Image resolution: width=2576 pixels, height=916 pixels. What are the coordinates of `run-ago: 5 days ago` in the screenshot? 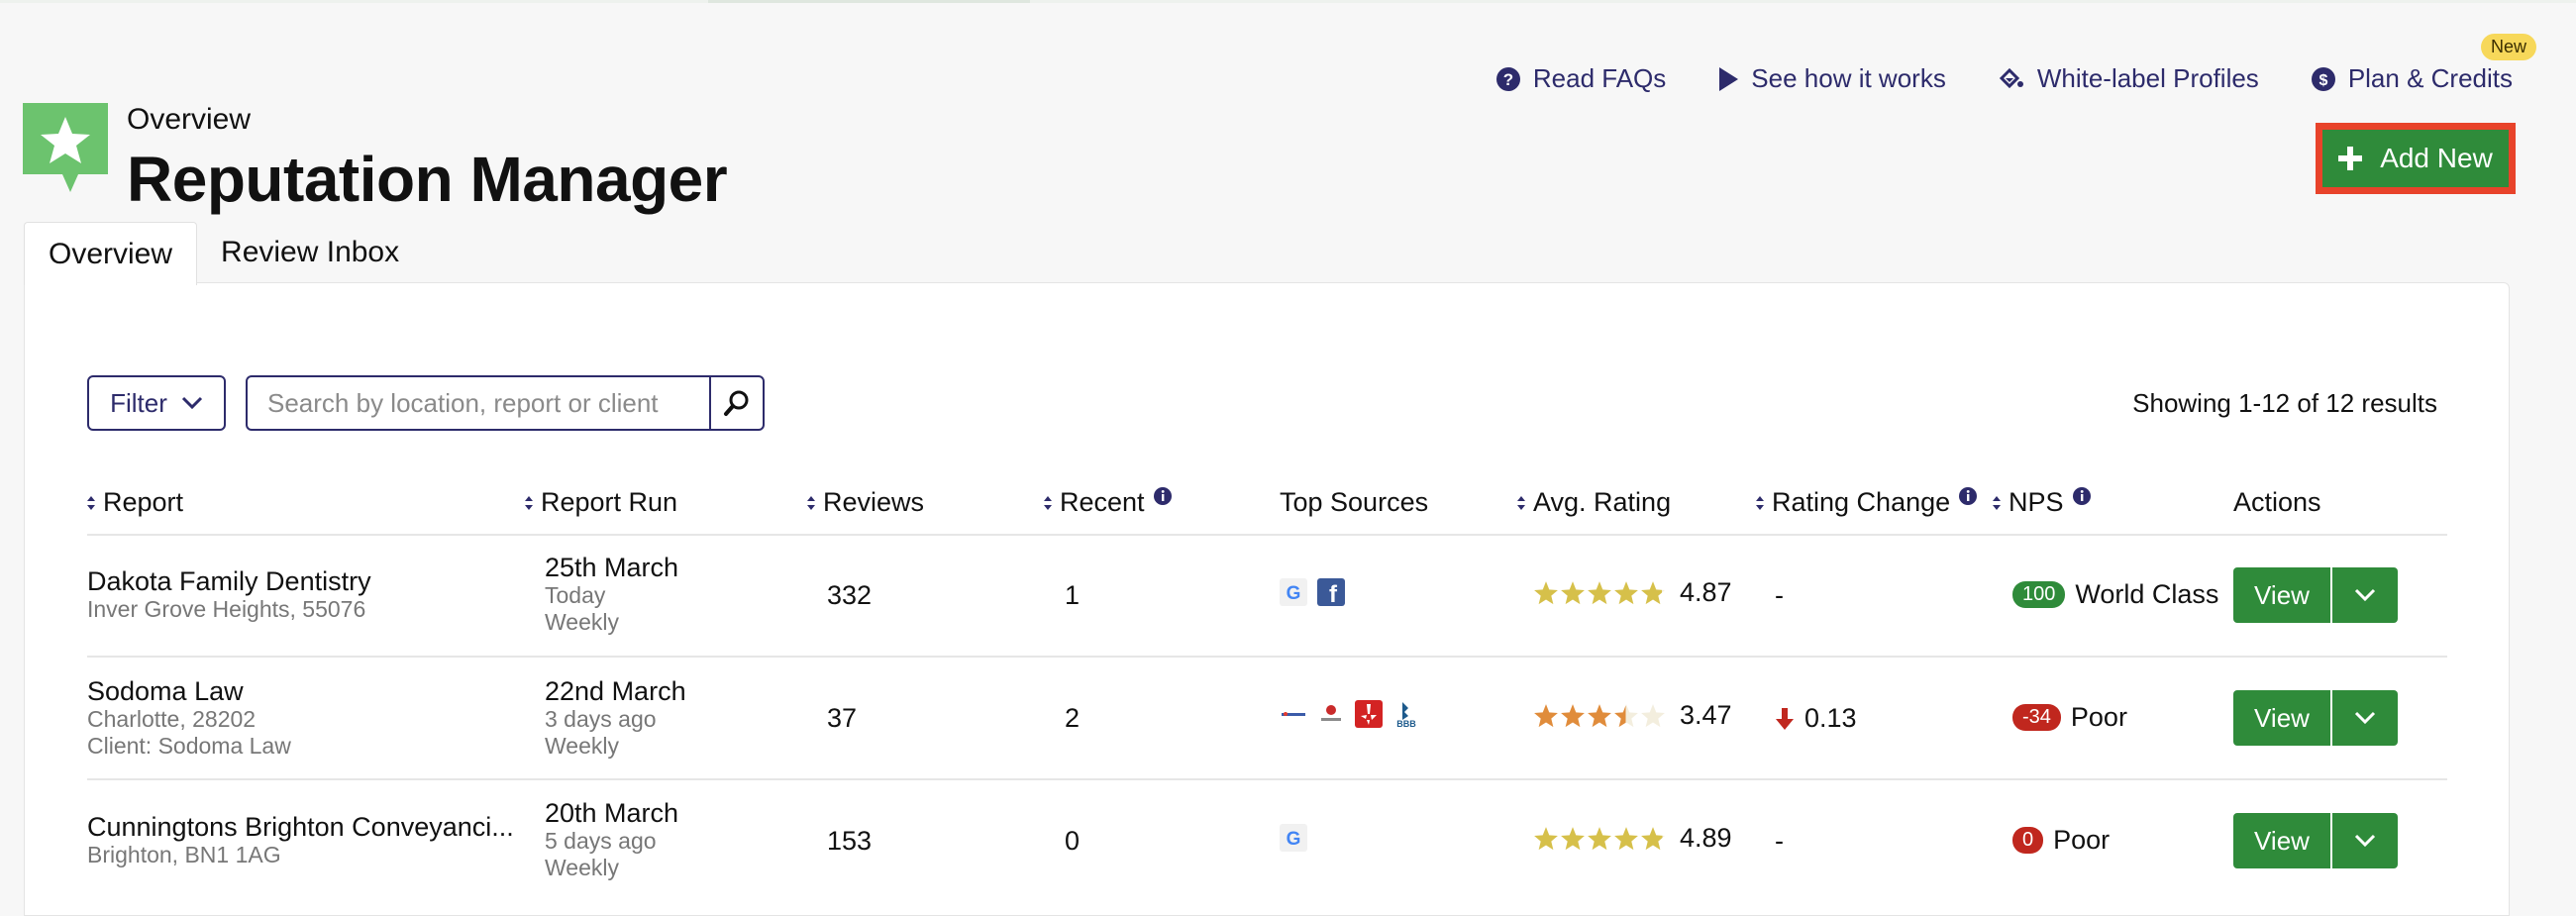 It's located at (601, 841).